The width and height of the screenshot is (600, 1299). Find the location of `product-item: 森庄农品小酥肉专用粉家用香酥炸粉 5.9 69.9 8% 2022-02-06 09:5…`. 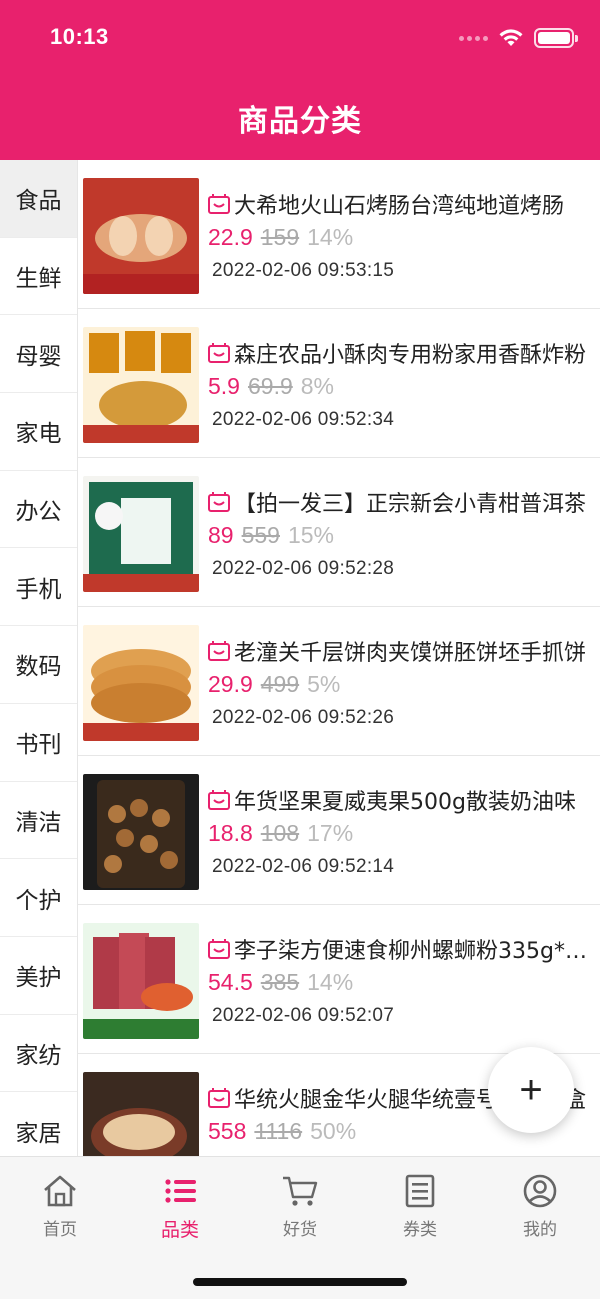

product-item: 森庄农品小酥肉专用粉家用香酥炸粉 5.9 69.9 8% 2022-02-06 09:5… is located at coordinates (339, 383).